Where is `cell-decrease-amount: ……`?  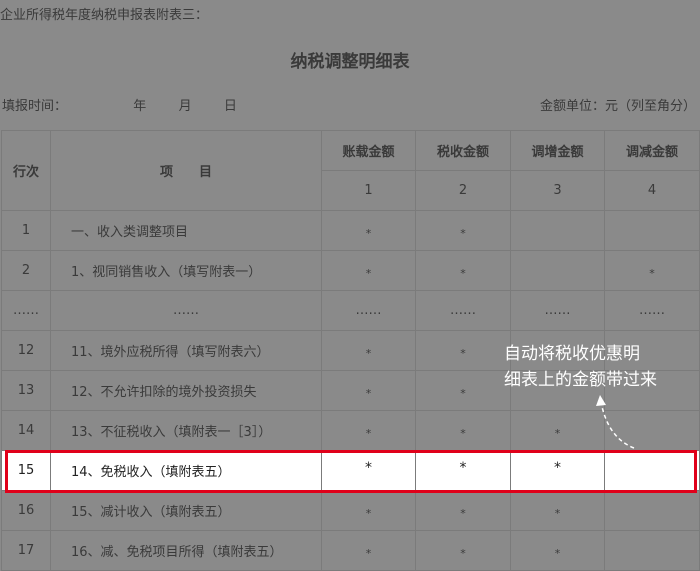
cell-decrease-amount: …… is located at coordinates (652, 310).